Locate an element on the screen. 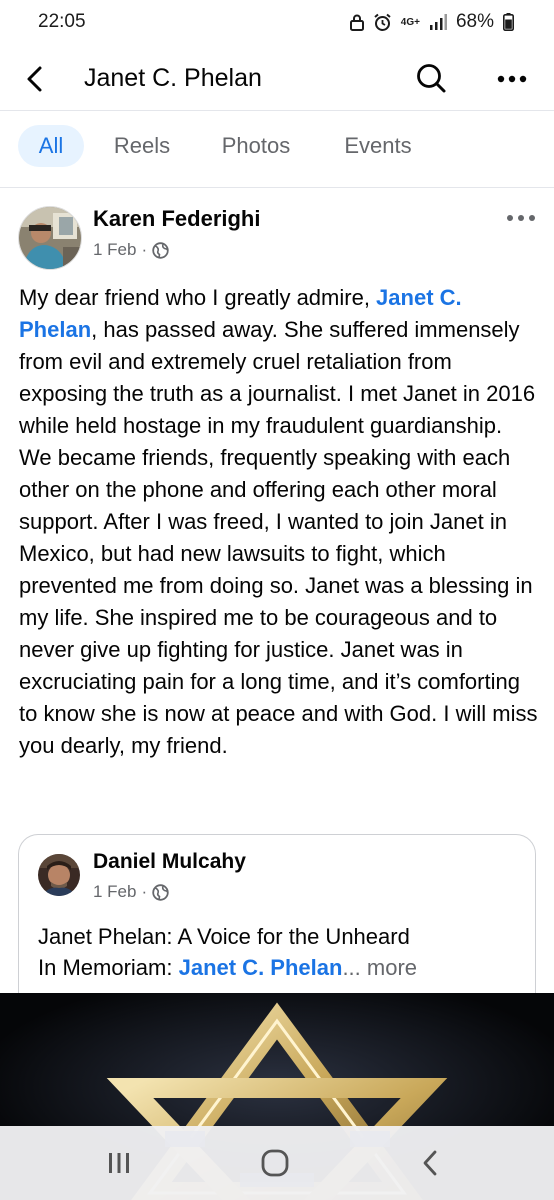 The width and height of the screenshot is (554, 1200). network-type: 4G+ is located at coordinates (410, 22).